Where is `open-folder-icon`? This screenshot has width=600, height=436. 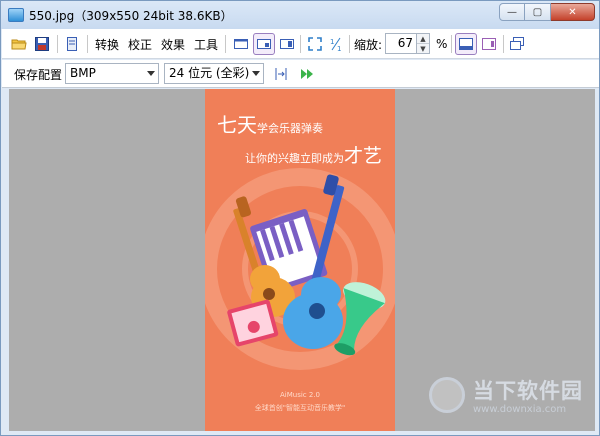 open-folder-icon is located at coordinates (19, 44).